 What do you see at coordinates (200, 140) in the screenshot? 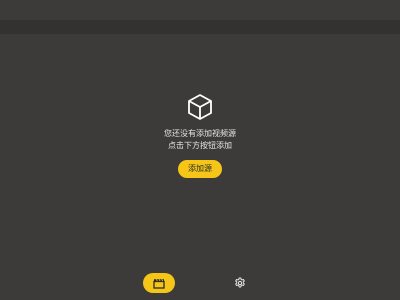
I see `empty-message: 您还没有添加视频源 点击下方按钮添加` at bounding box center [200, 140].